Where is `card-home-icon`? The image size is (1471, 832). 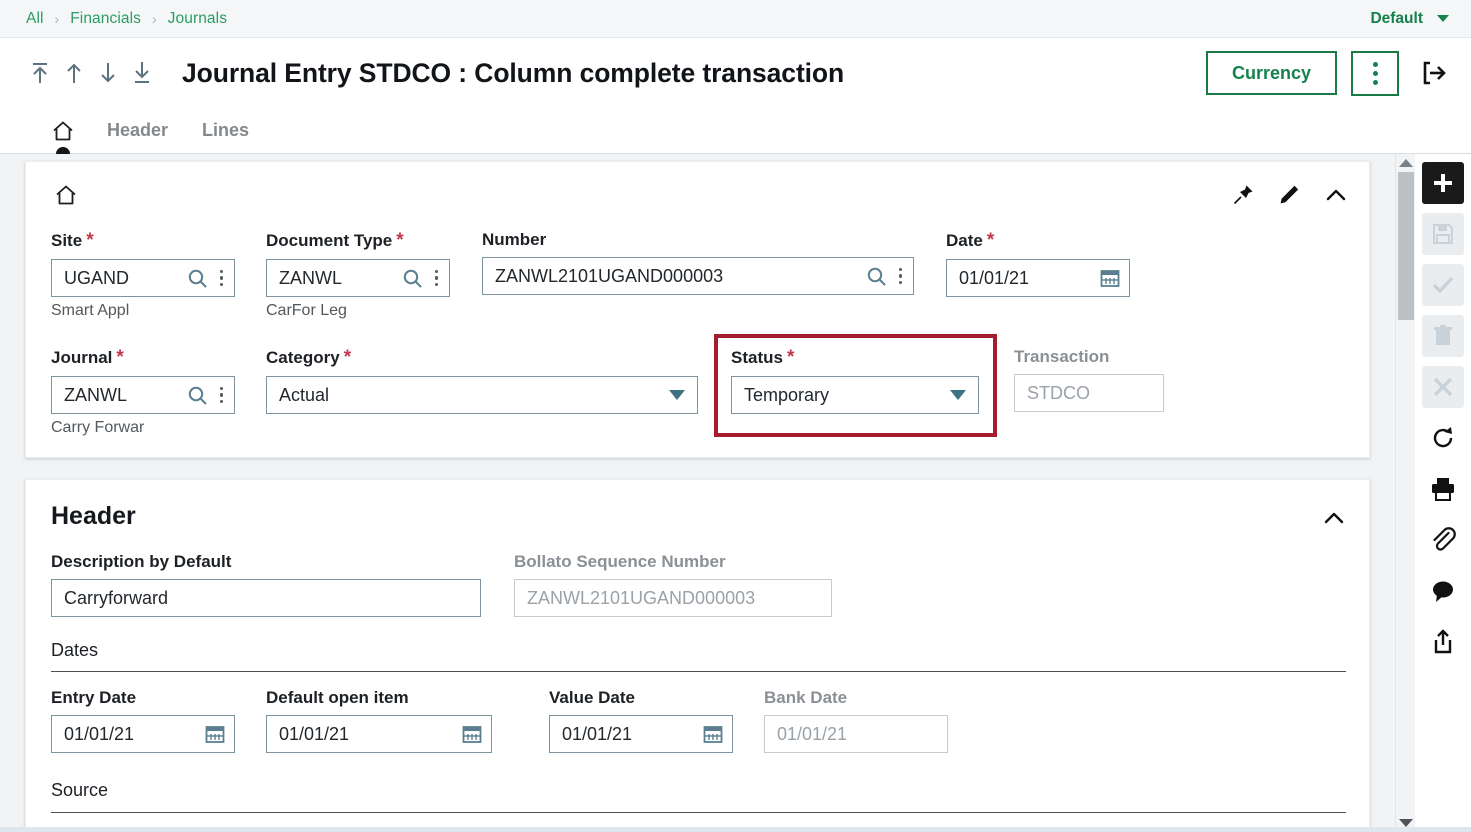 card-home-icon is located at coordinates (66, 197).